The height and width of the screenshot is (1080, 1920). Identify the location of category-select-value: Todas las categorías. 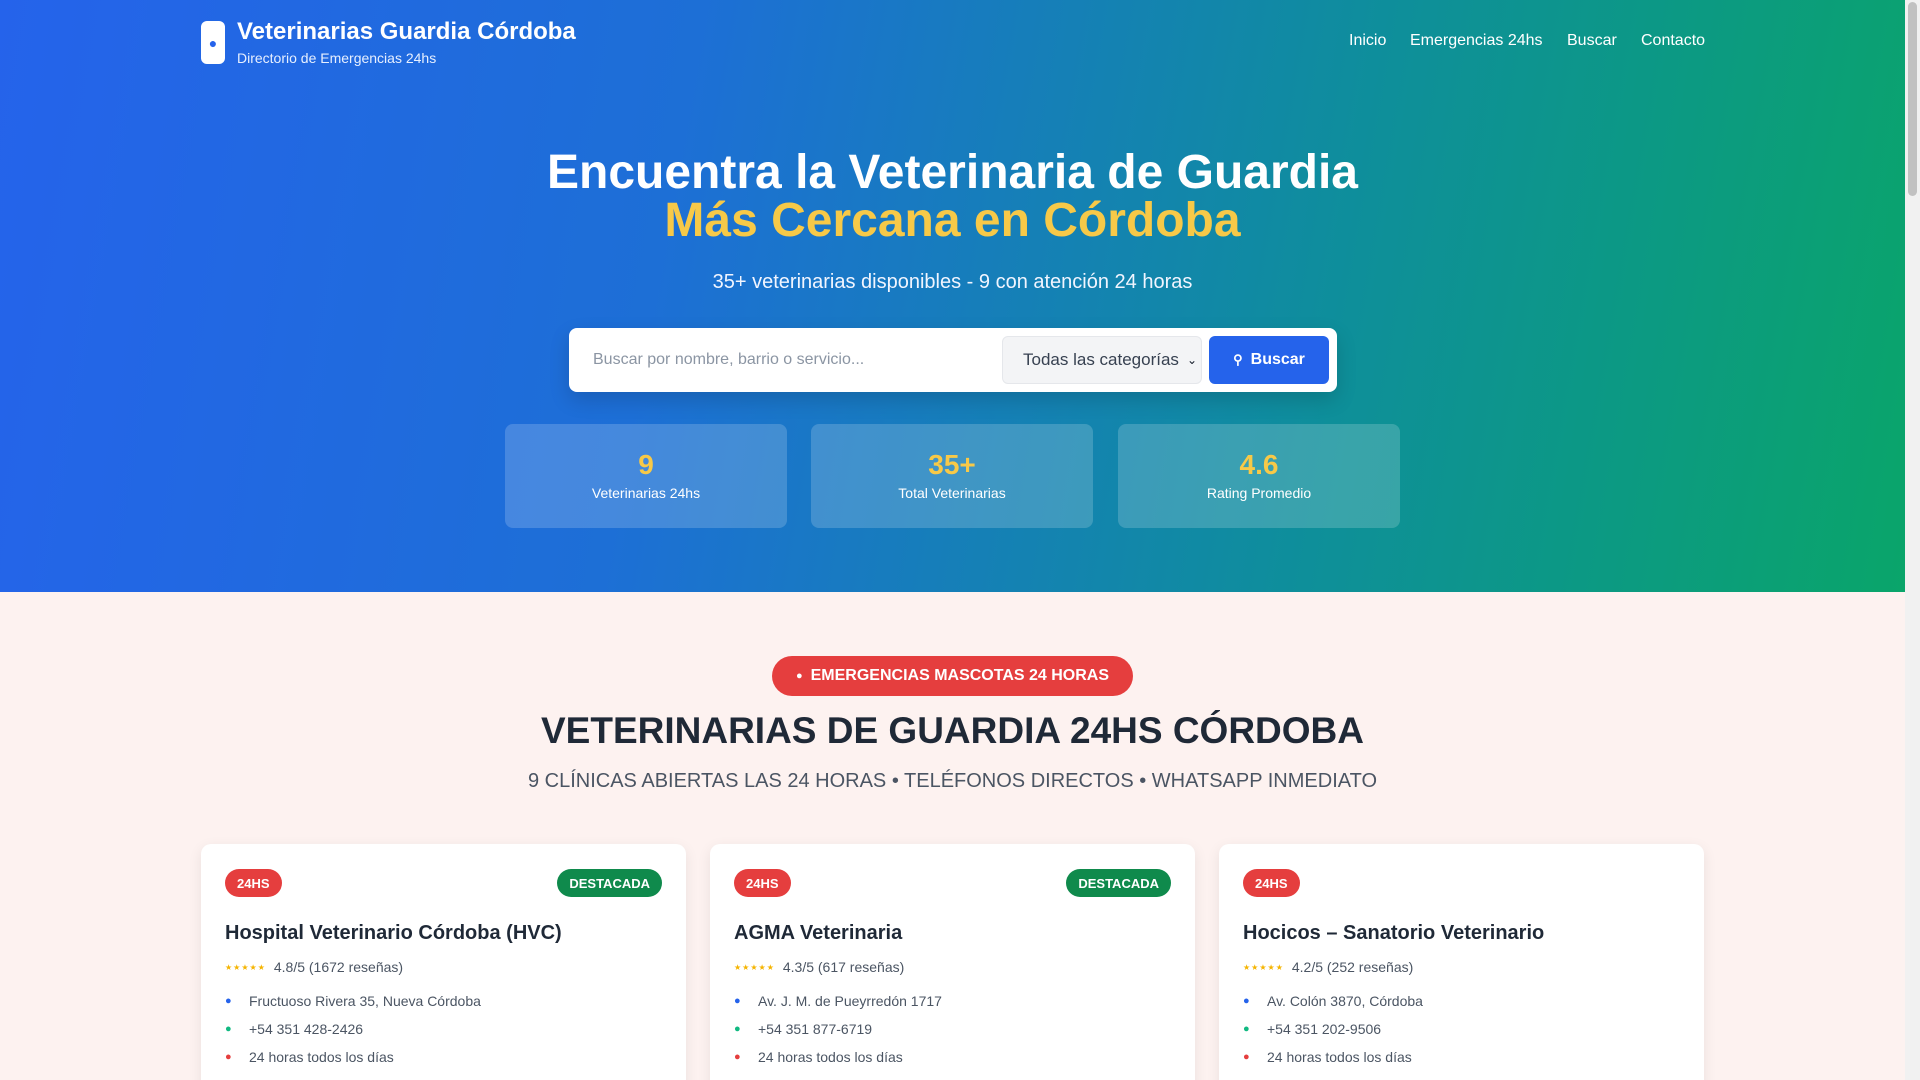
(1101, 359).